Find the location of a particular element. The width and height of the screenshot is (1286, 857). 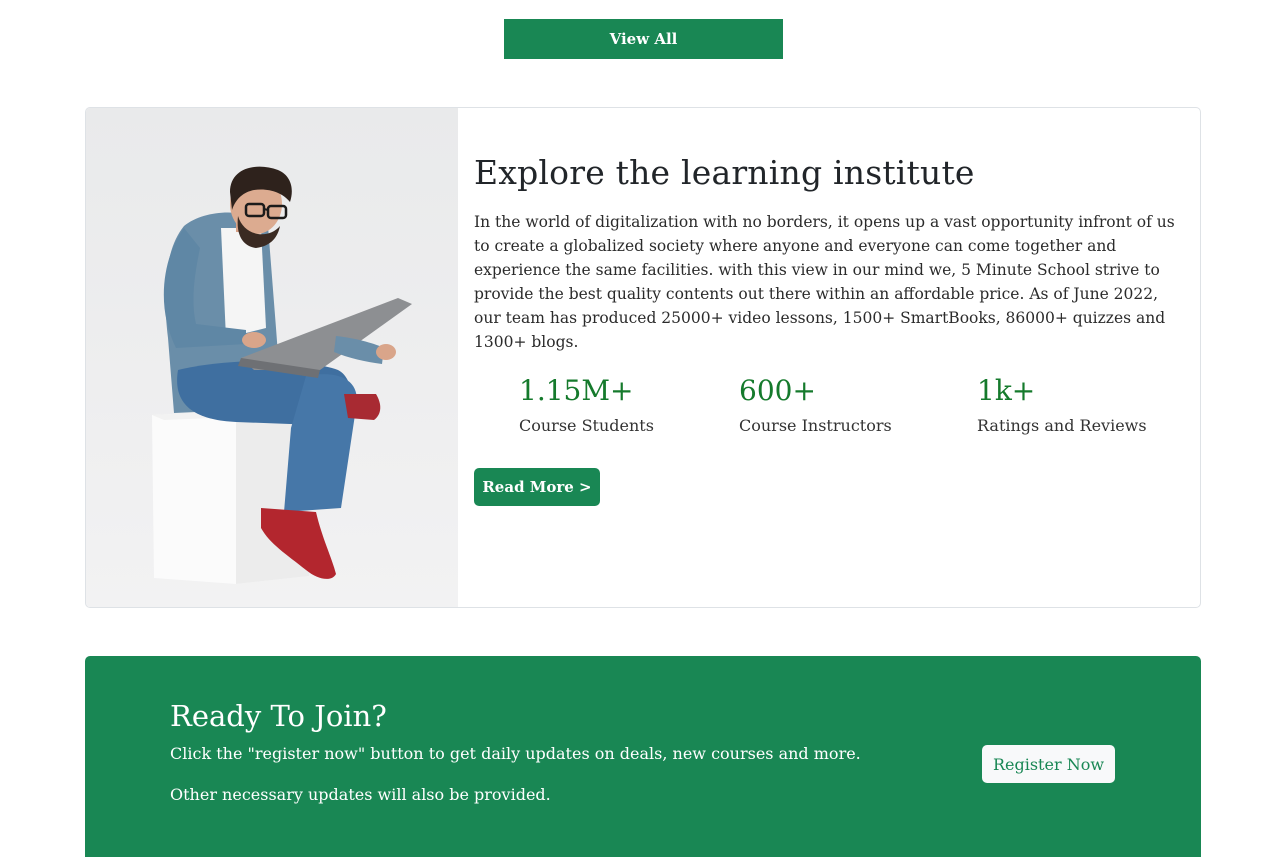

stat-instructors: 600+ Course Instructors is located at coordinates (815, 404).